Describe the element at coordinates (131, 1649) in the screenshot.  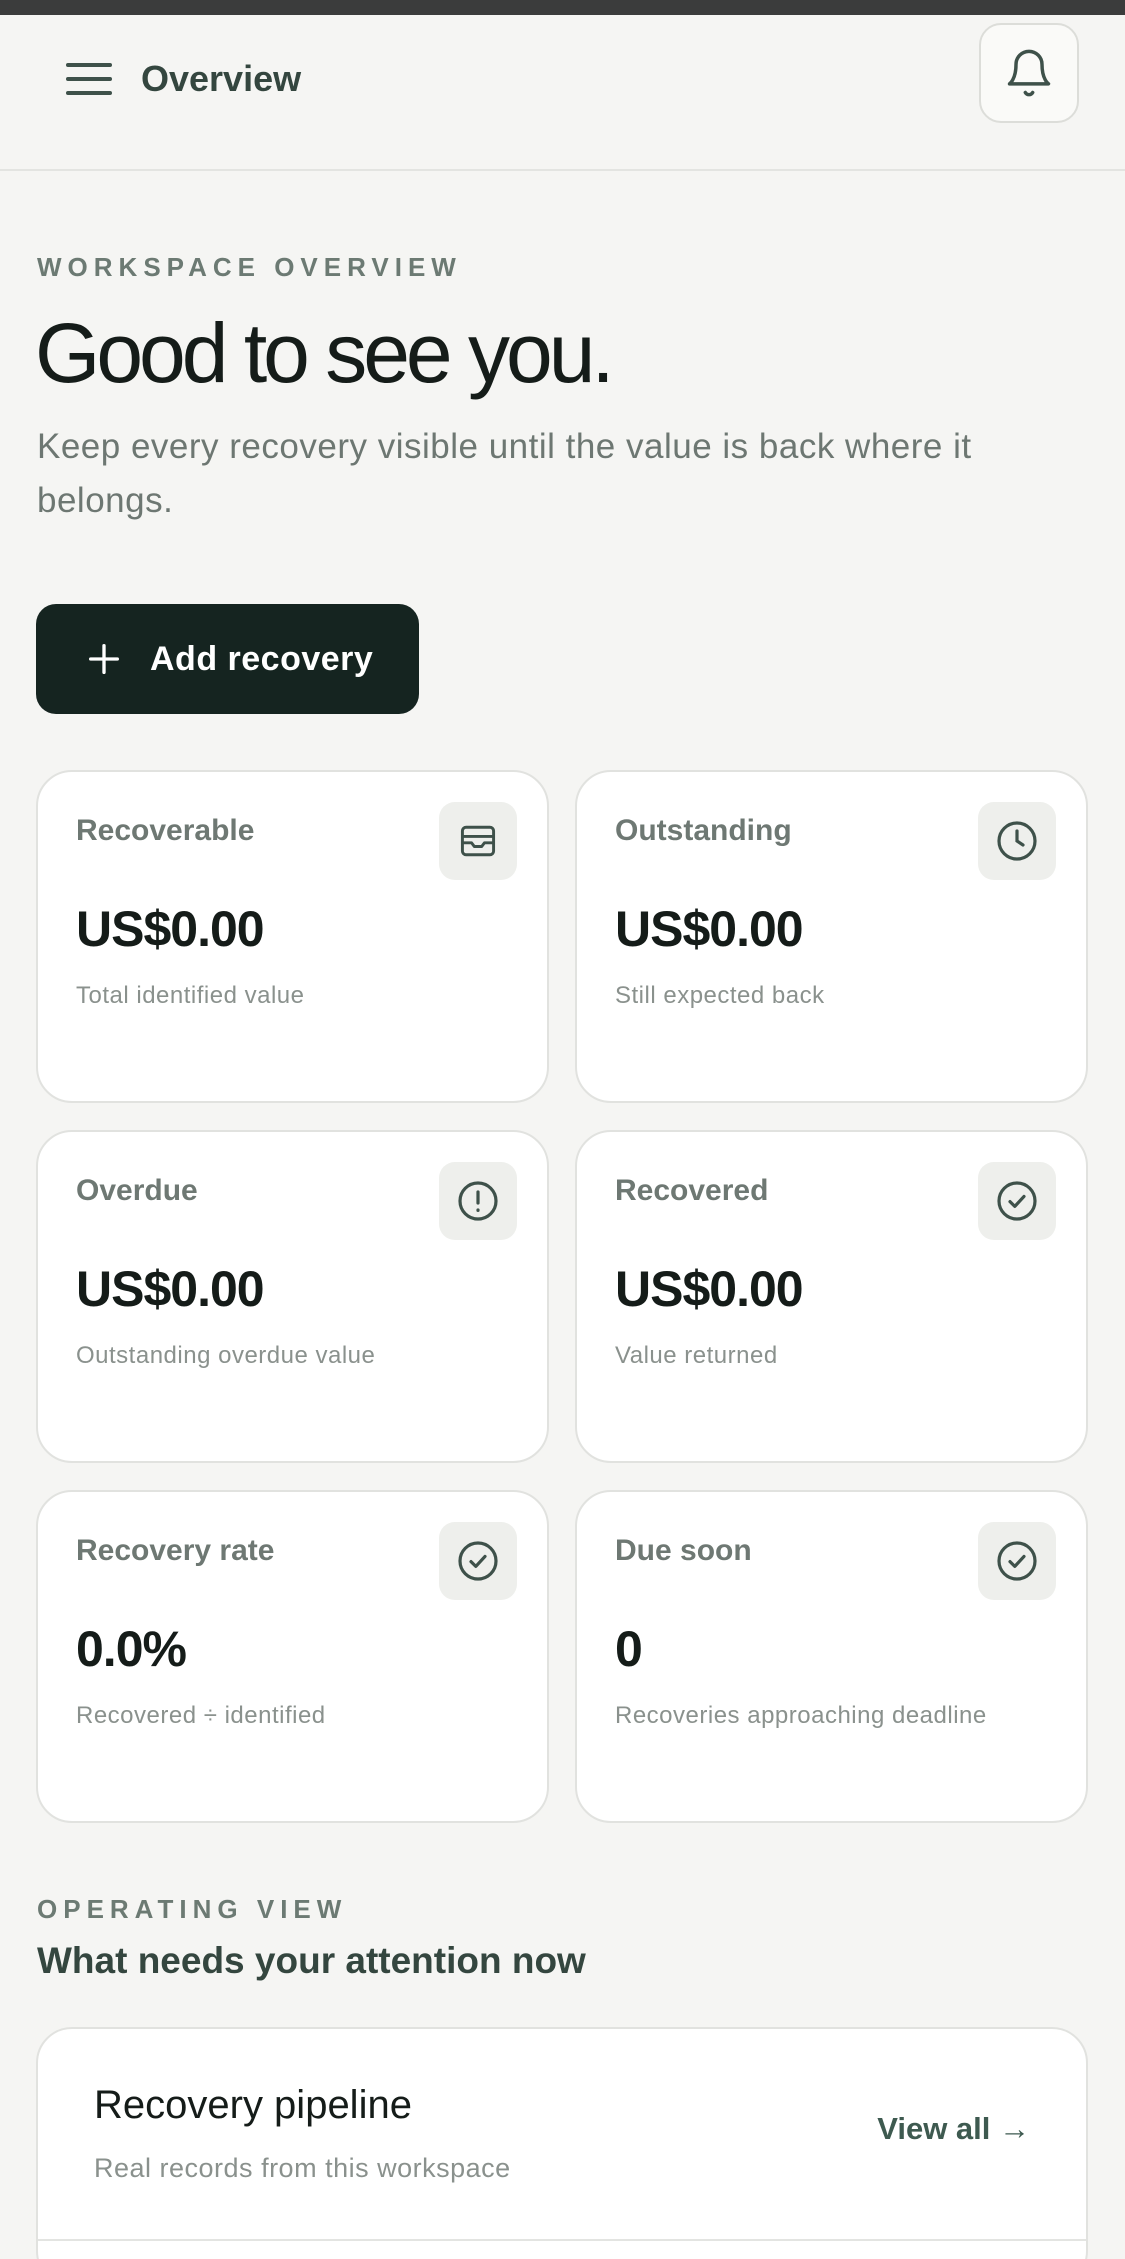
I see `stat-value: 0.0%` at that location.